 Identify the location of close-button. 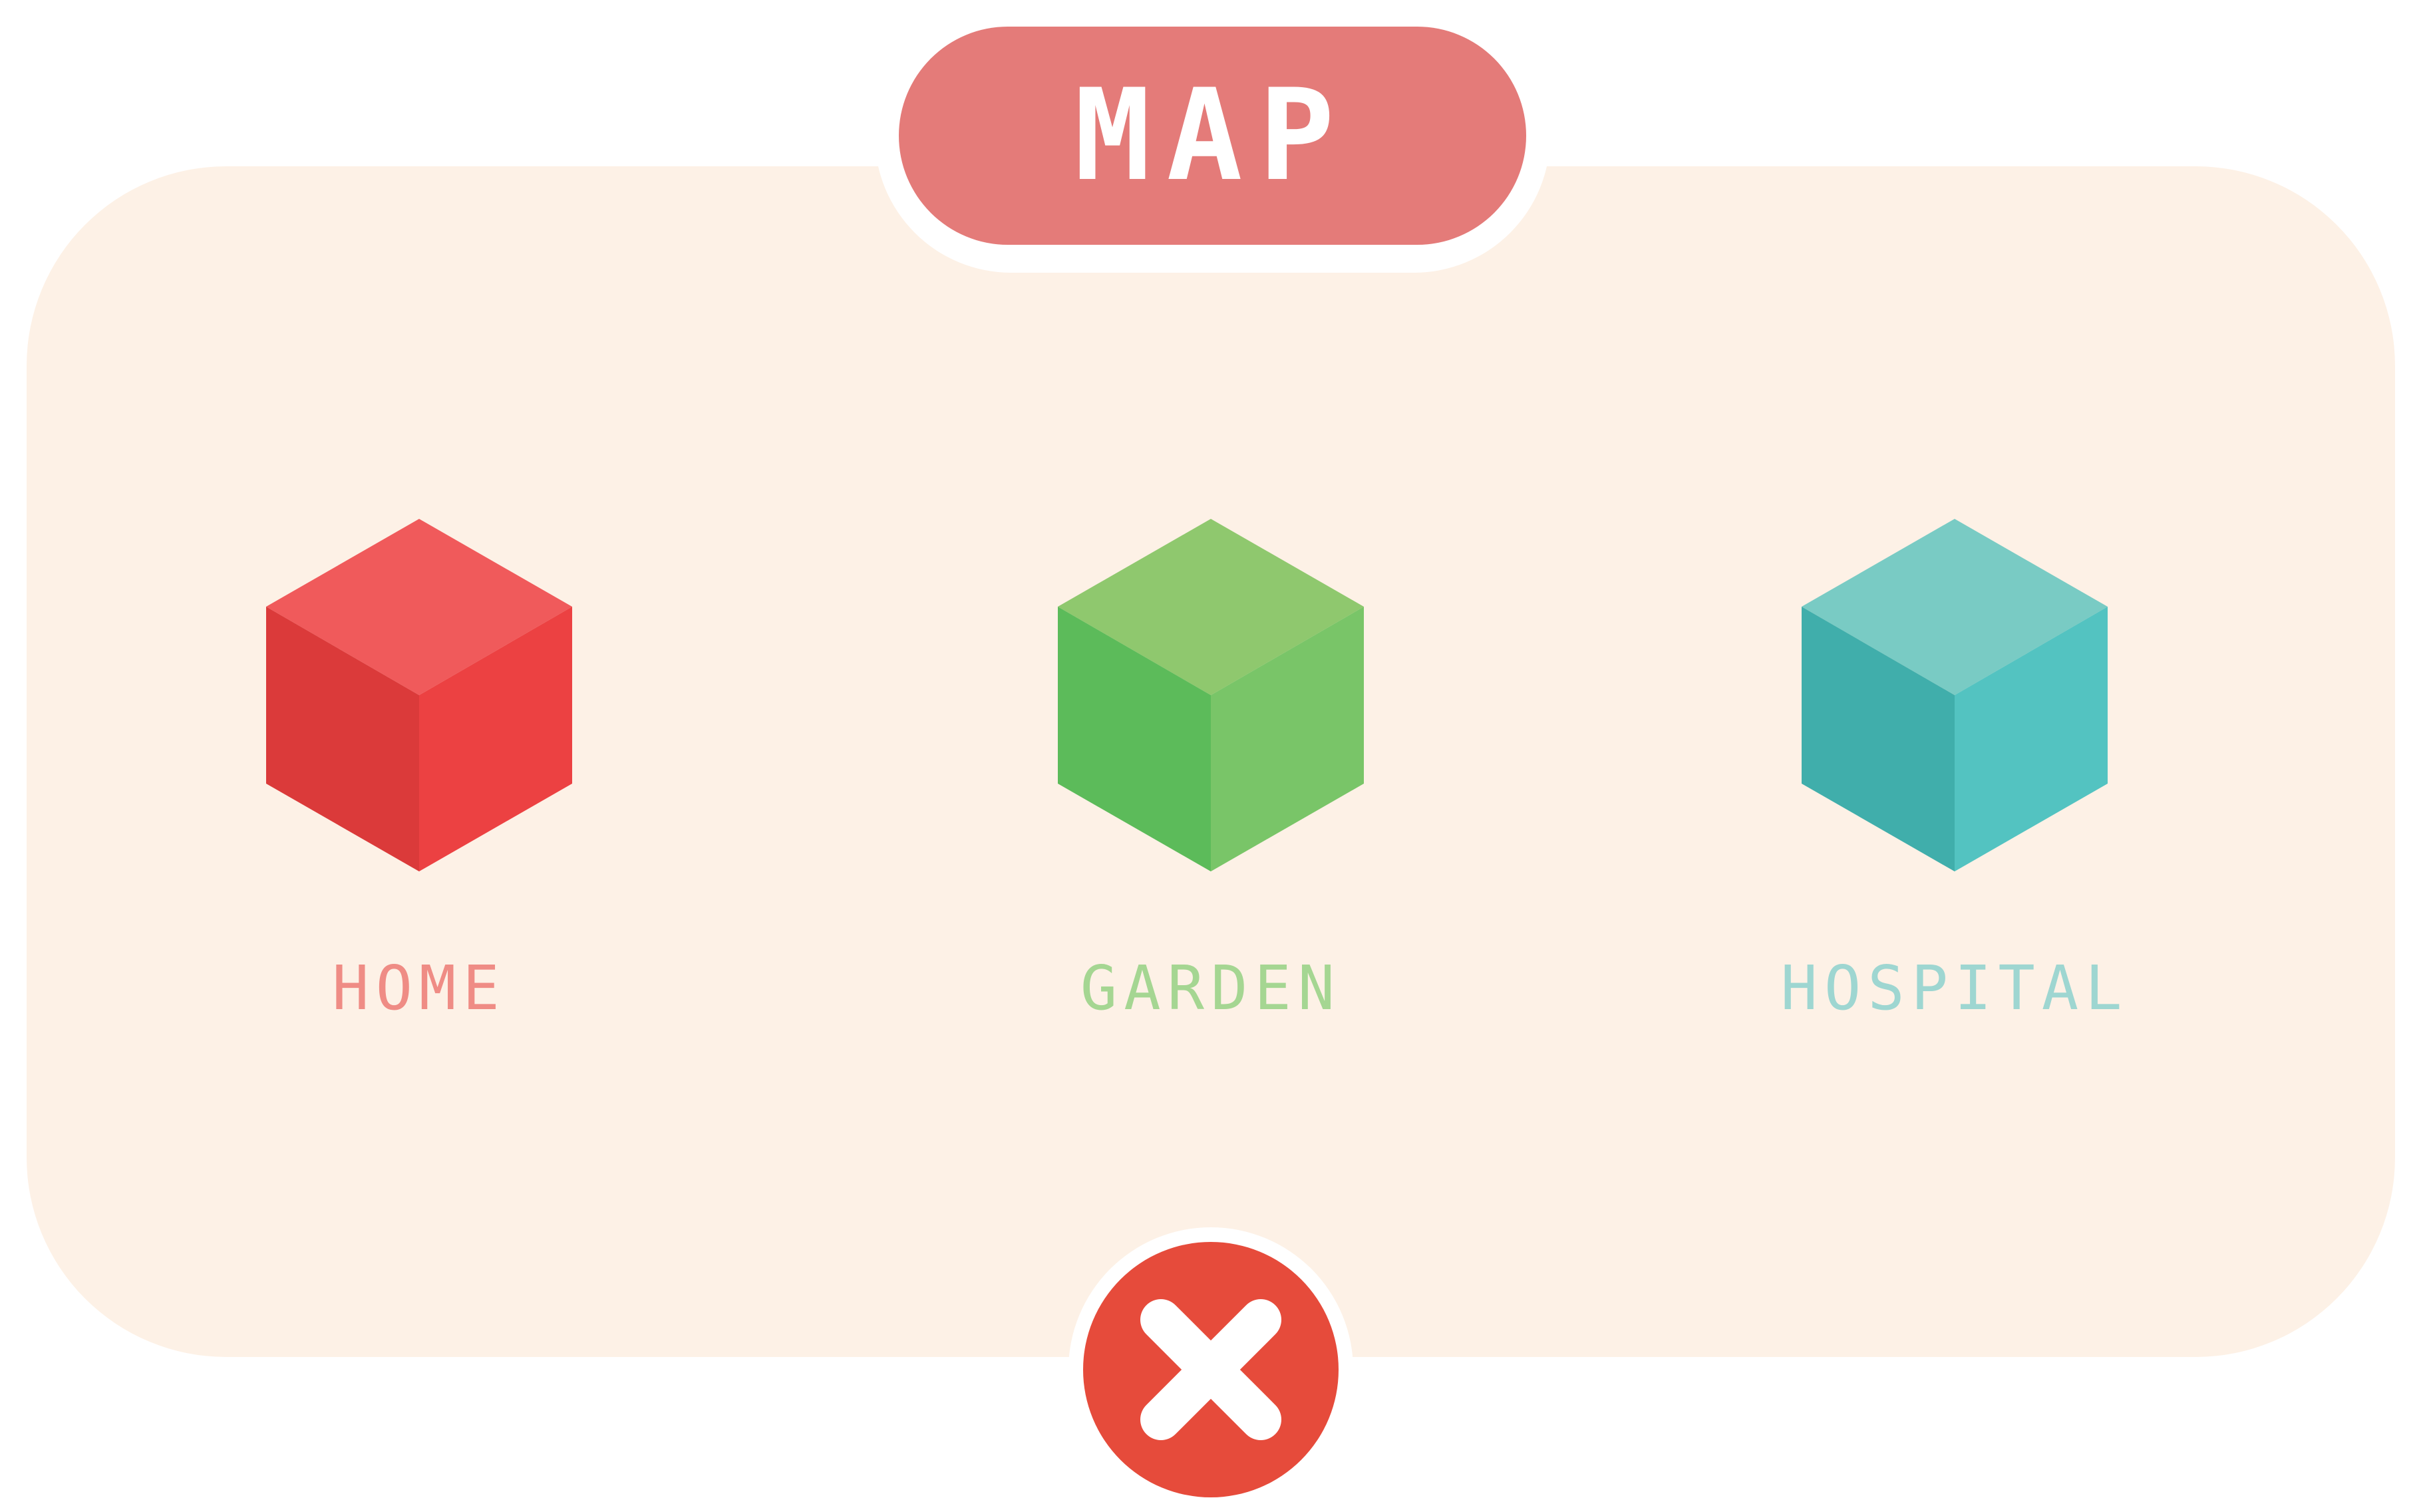
(1211, 1369).